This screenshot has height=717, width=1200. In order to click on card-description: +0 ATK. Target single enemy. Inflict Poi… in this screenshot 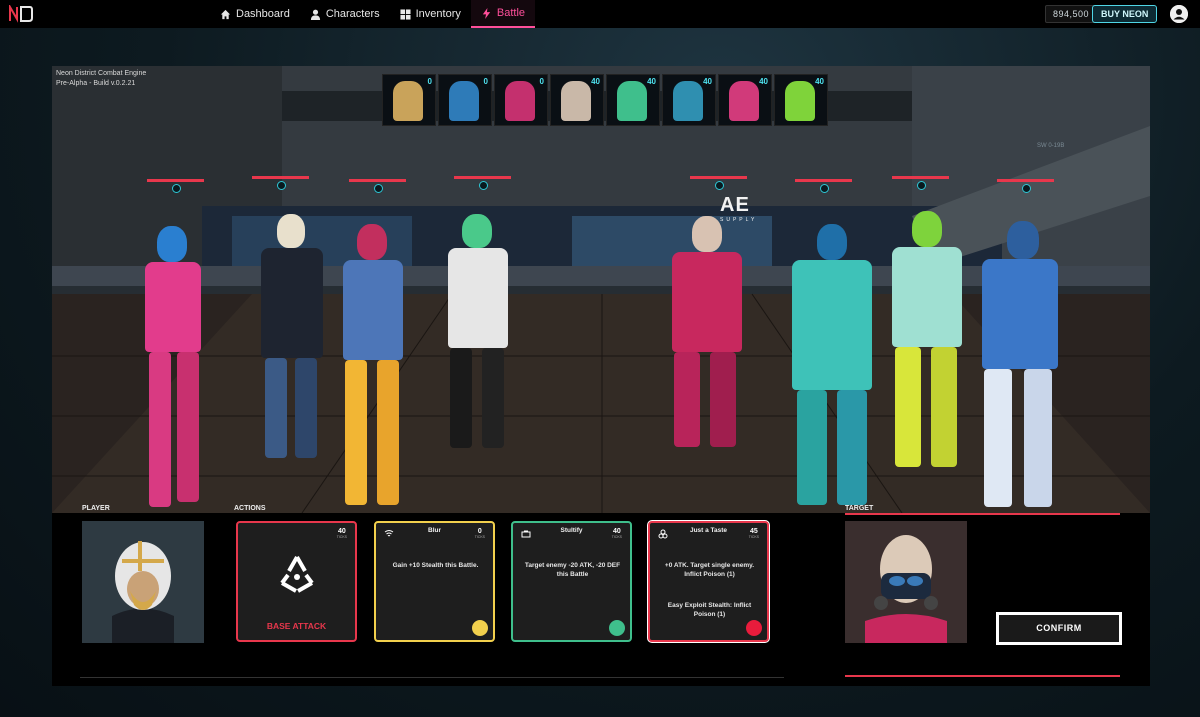, I will do `click(709, 570)`.